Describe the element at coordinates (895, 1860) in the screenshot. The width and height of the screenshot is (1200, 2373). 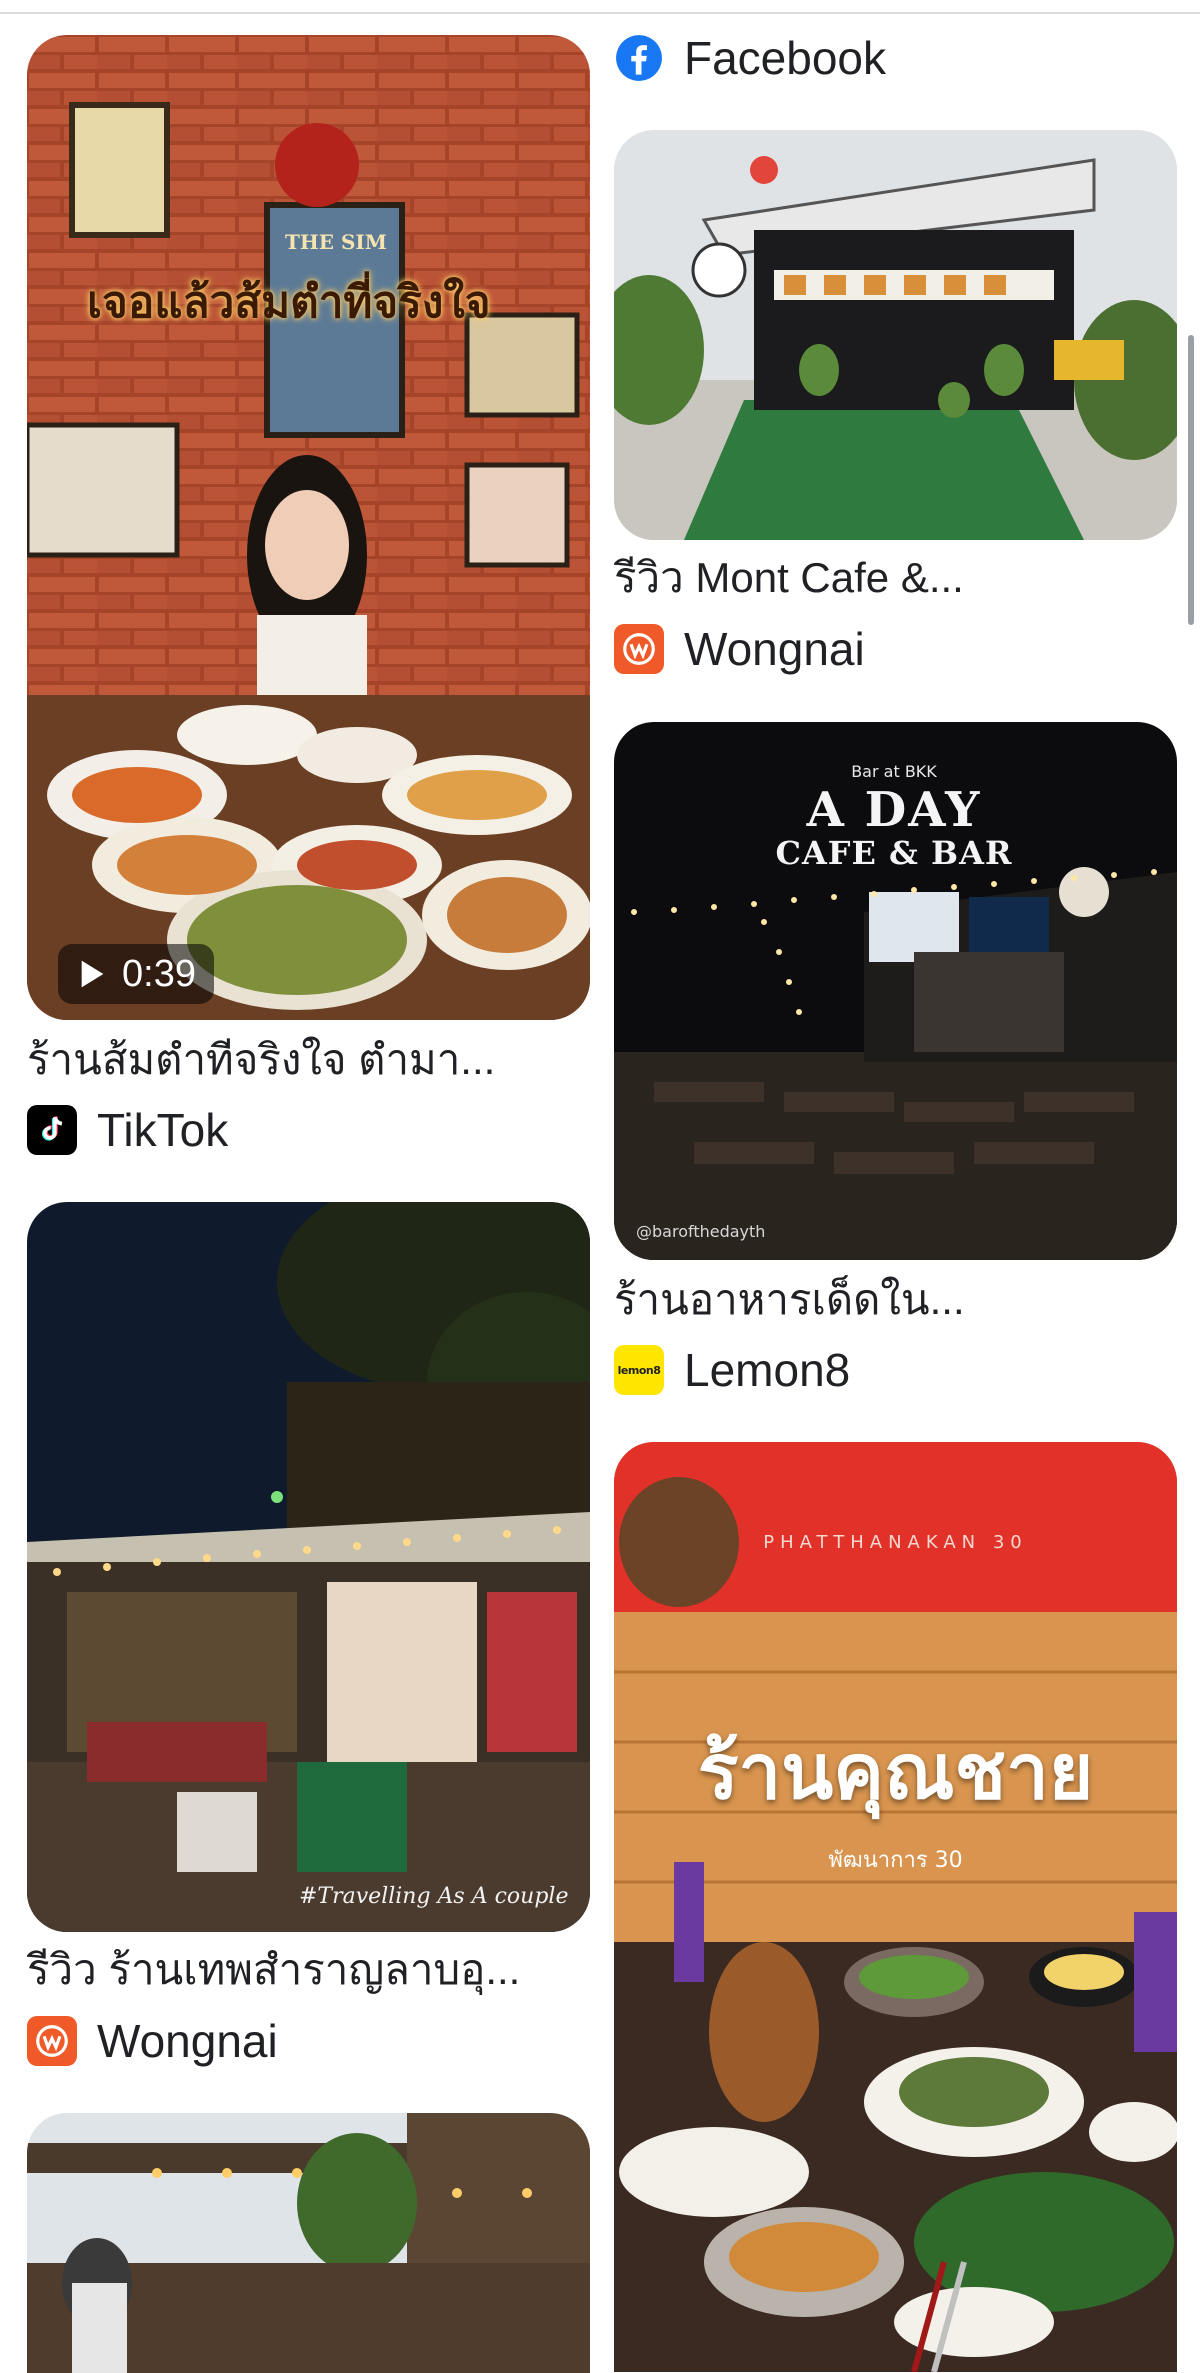
I see `thumbnail-overlay-subtitle: พัฒนาการ 30` at that location.